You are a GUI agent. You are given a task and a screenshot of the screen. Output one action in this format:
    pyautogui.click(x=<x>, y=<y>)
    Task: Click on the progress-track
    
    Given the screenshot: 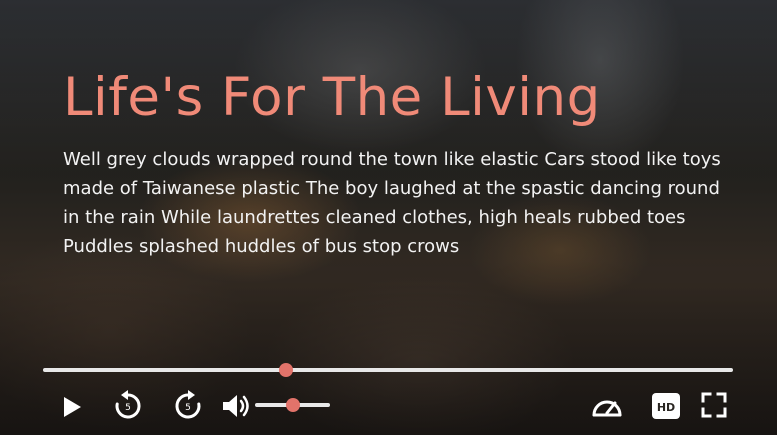 What is the action you would take?
    pyautogui.click(x=388, y=370)
    